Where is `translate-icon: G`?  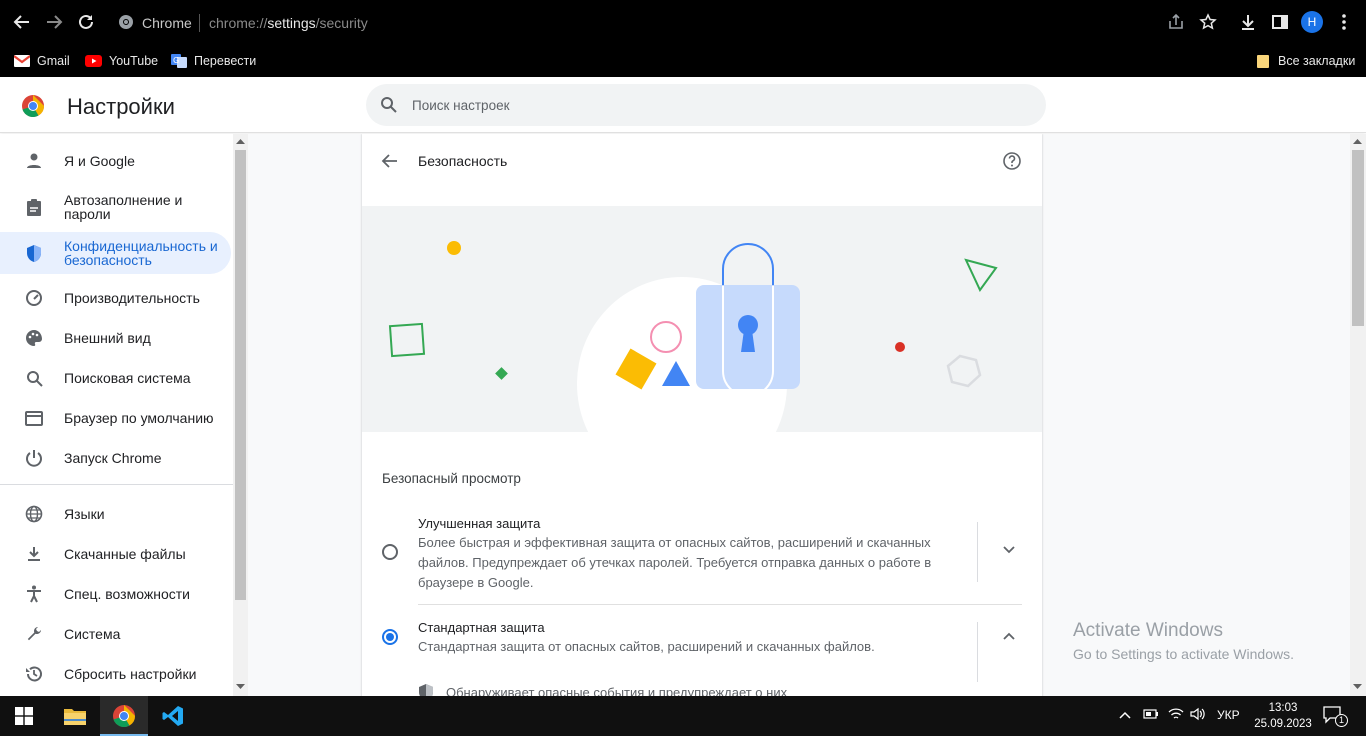
translate-icon: G is located at coordinates (179, 61).